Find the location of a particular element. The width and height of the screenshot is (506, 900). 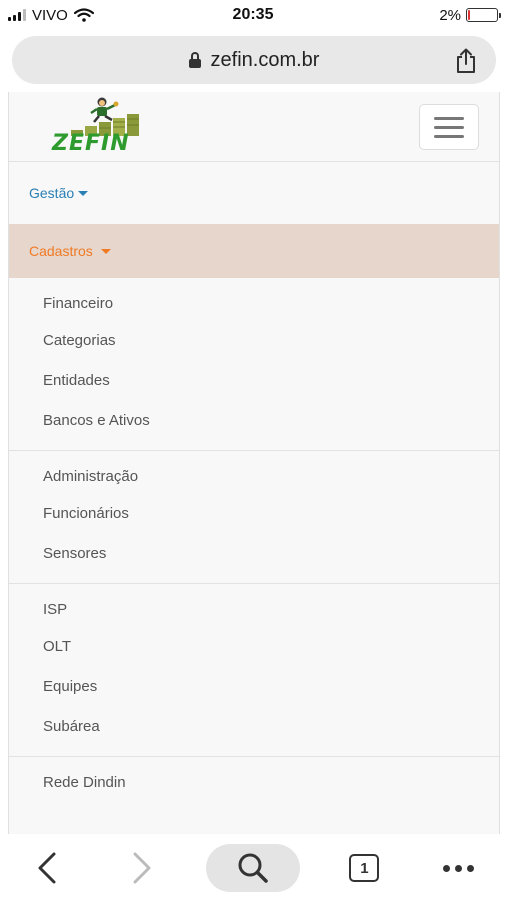

dropdown-item-administracao: Administração is located at coordinates (254, 476).